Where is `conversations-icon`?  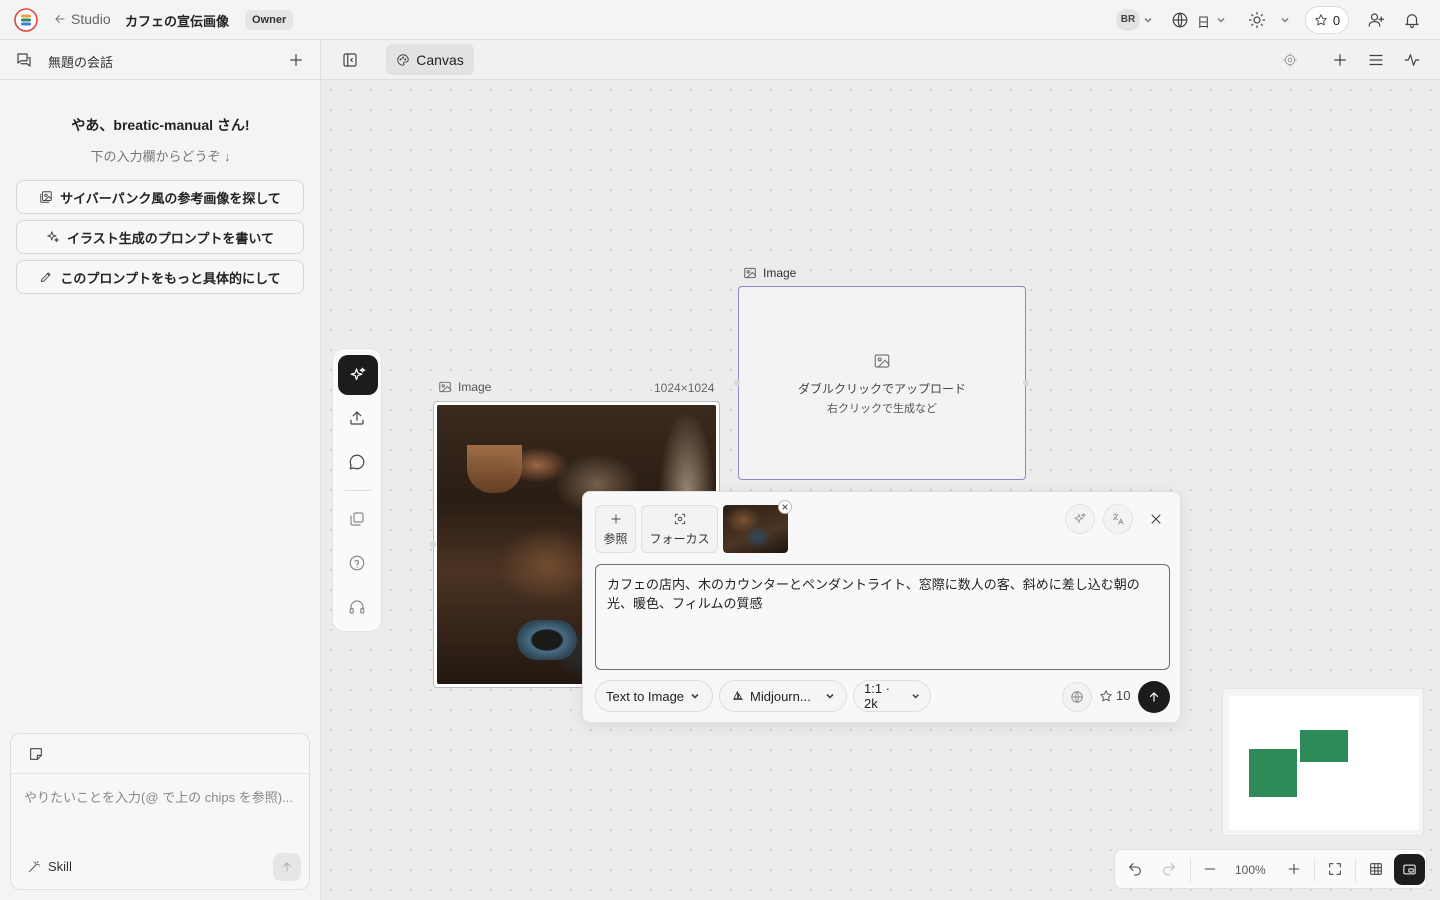
conversations-icon is located at coordinates (24, 60).